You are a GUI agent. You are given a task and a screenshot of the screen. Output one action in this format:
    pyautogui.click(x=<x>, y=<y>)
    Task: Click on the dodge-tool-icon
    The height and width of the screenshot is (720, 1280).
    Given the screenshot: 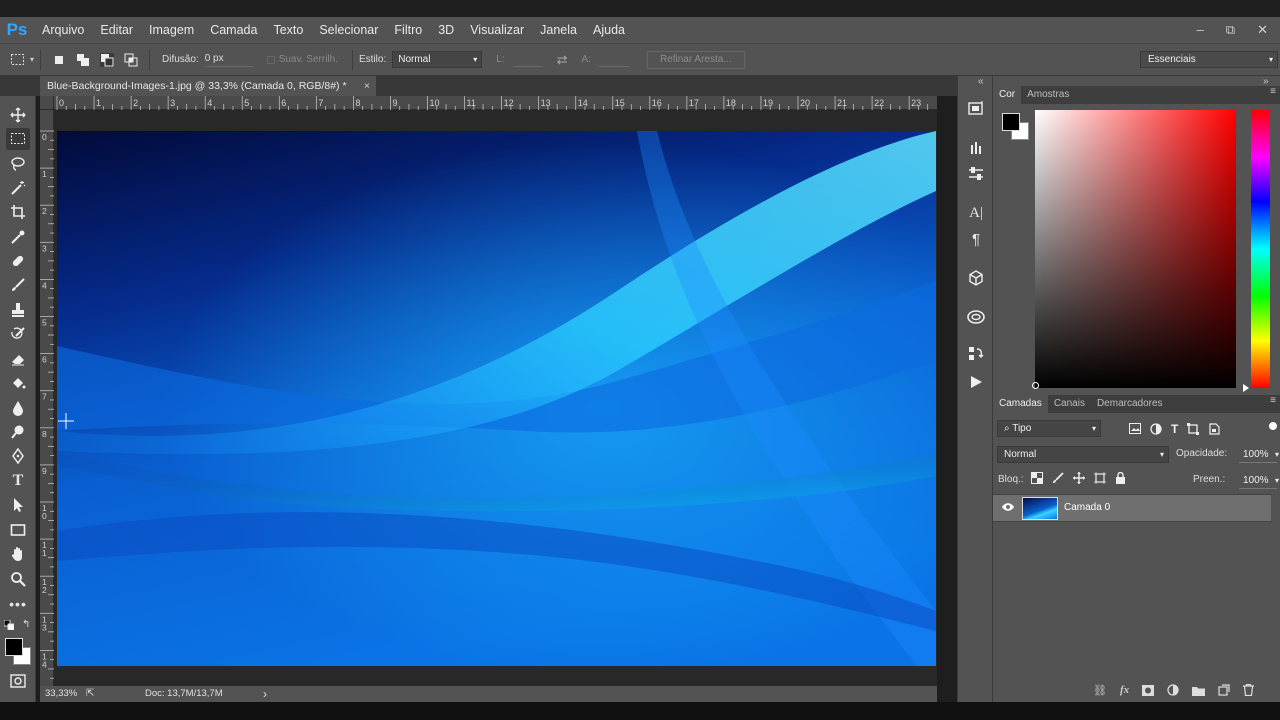 What is the action you would take?
    pyautogui.click(x=18, y=432)
    